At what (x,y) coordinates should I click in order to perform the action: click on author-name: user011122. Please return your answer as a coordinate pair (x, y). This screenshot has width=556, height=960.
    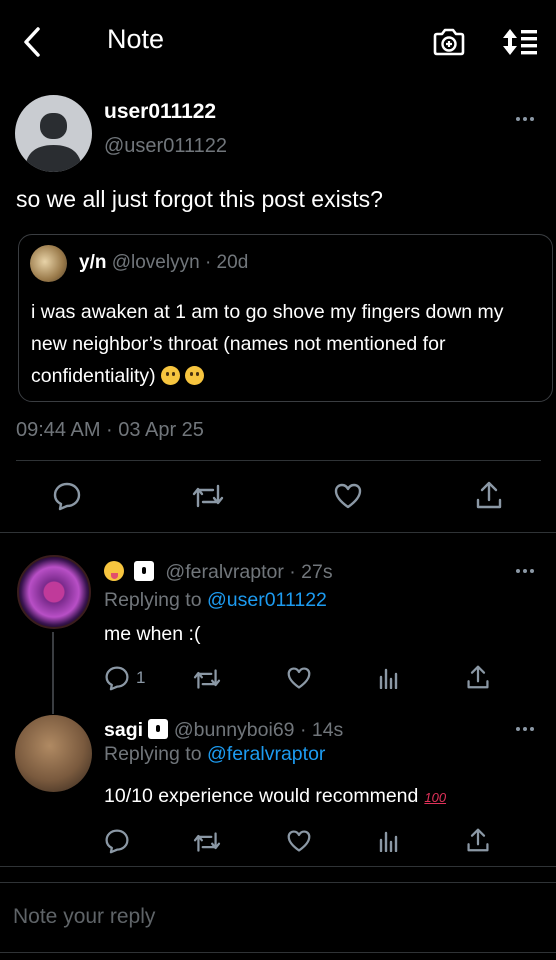
    Looking at the image, I should click on (160, 112).